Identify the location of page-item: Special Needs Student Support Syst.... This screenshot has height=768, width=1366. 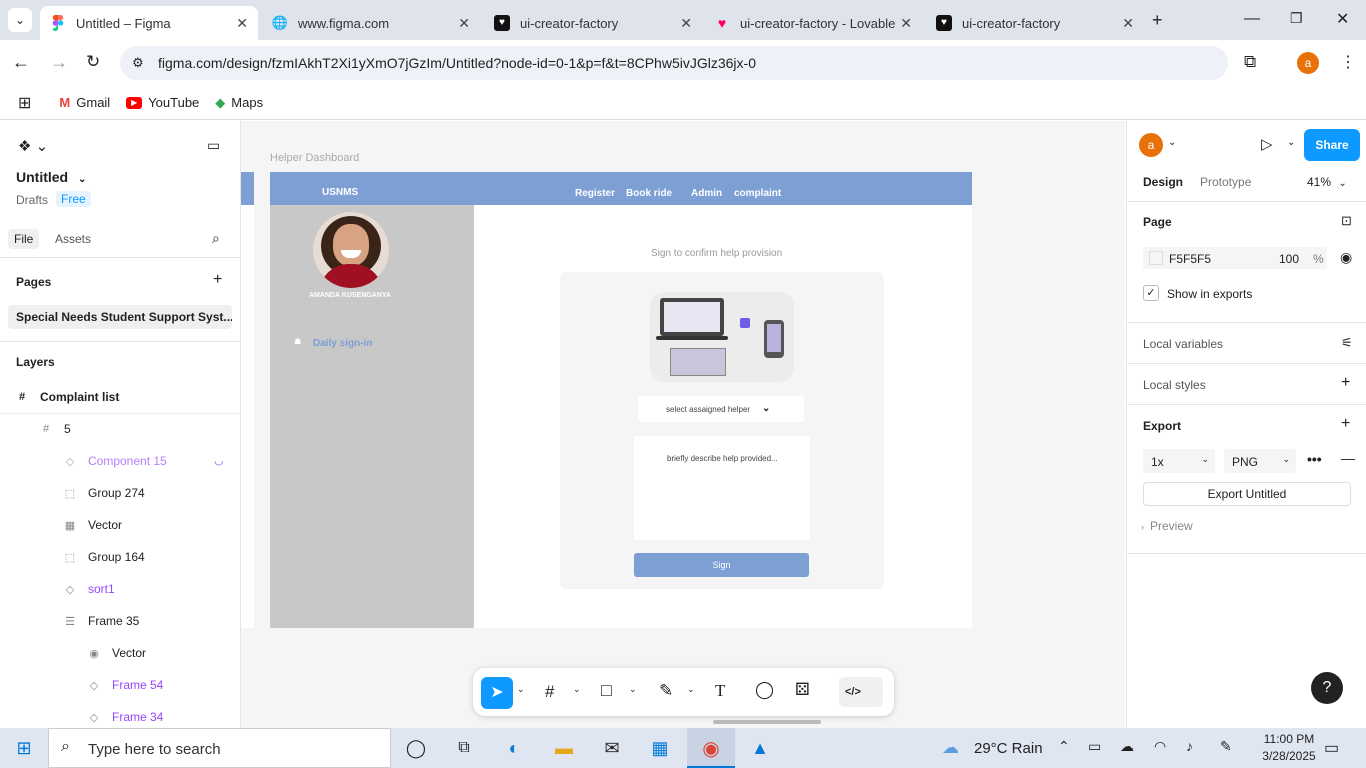
(120, 317).